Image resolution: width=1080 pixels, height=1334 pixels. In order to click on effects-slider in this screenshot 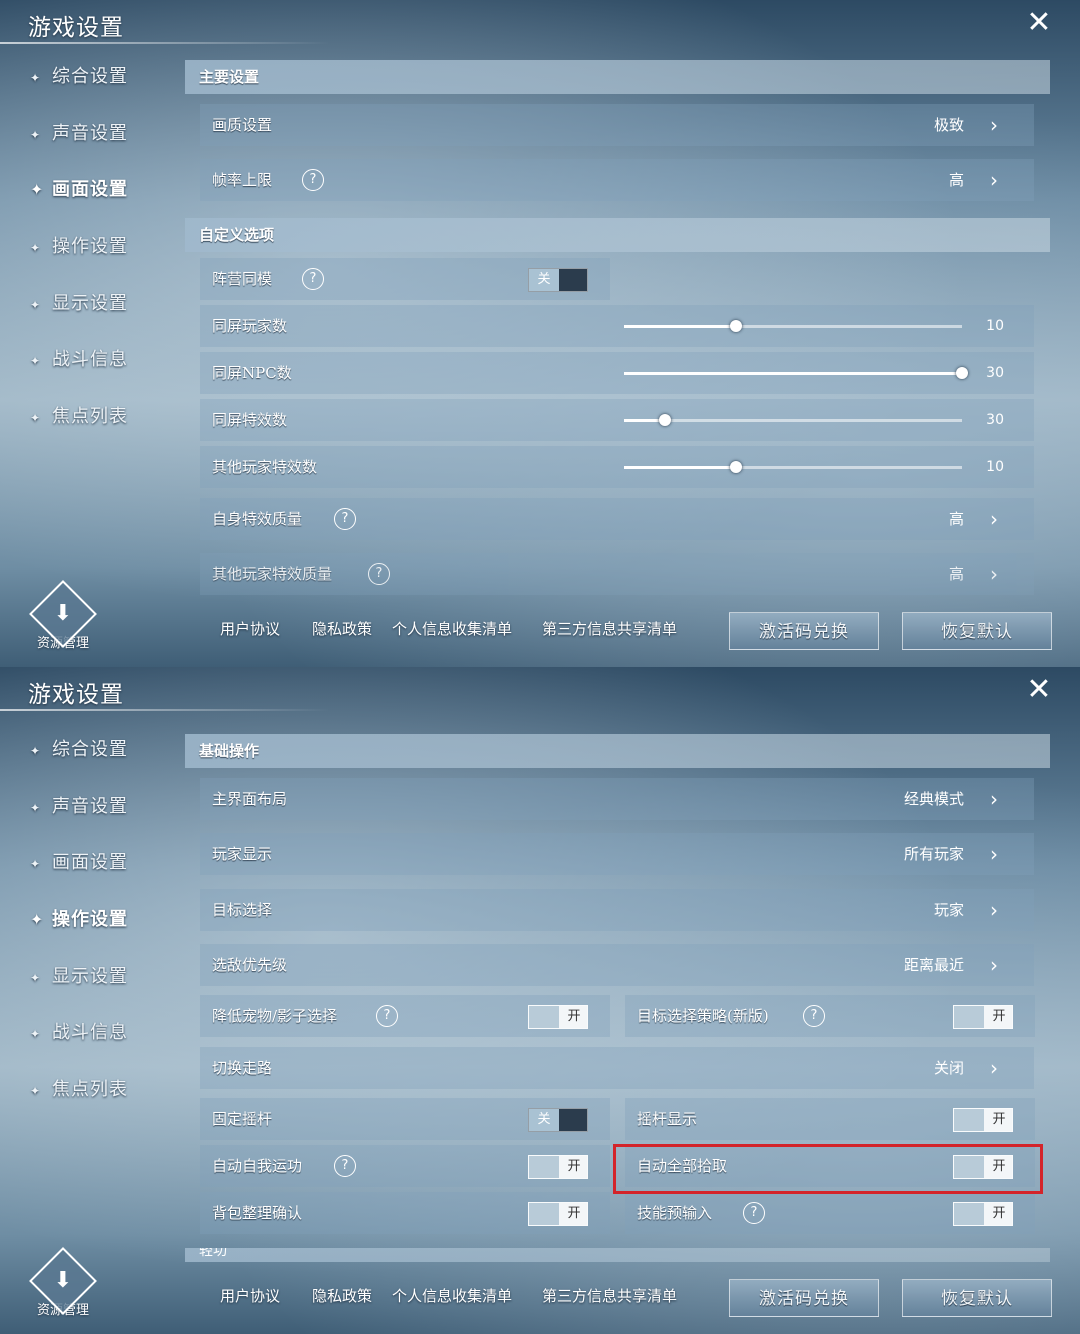, I will do `click(793, 420)`.